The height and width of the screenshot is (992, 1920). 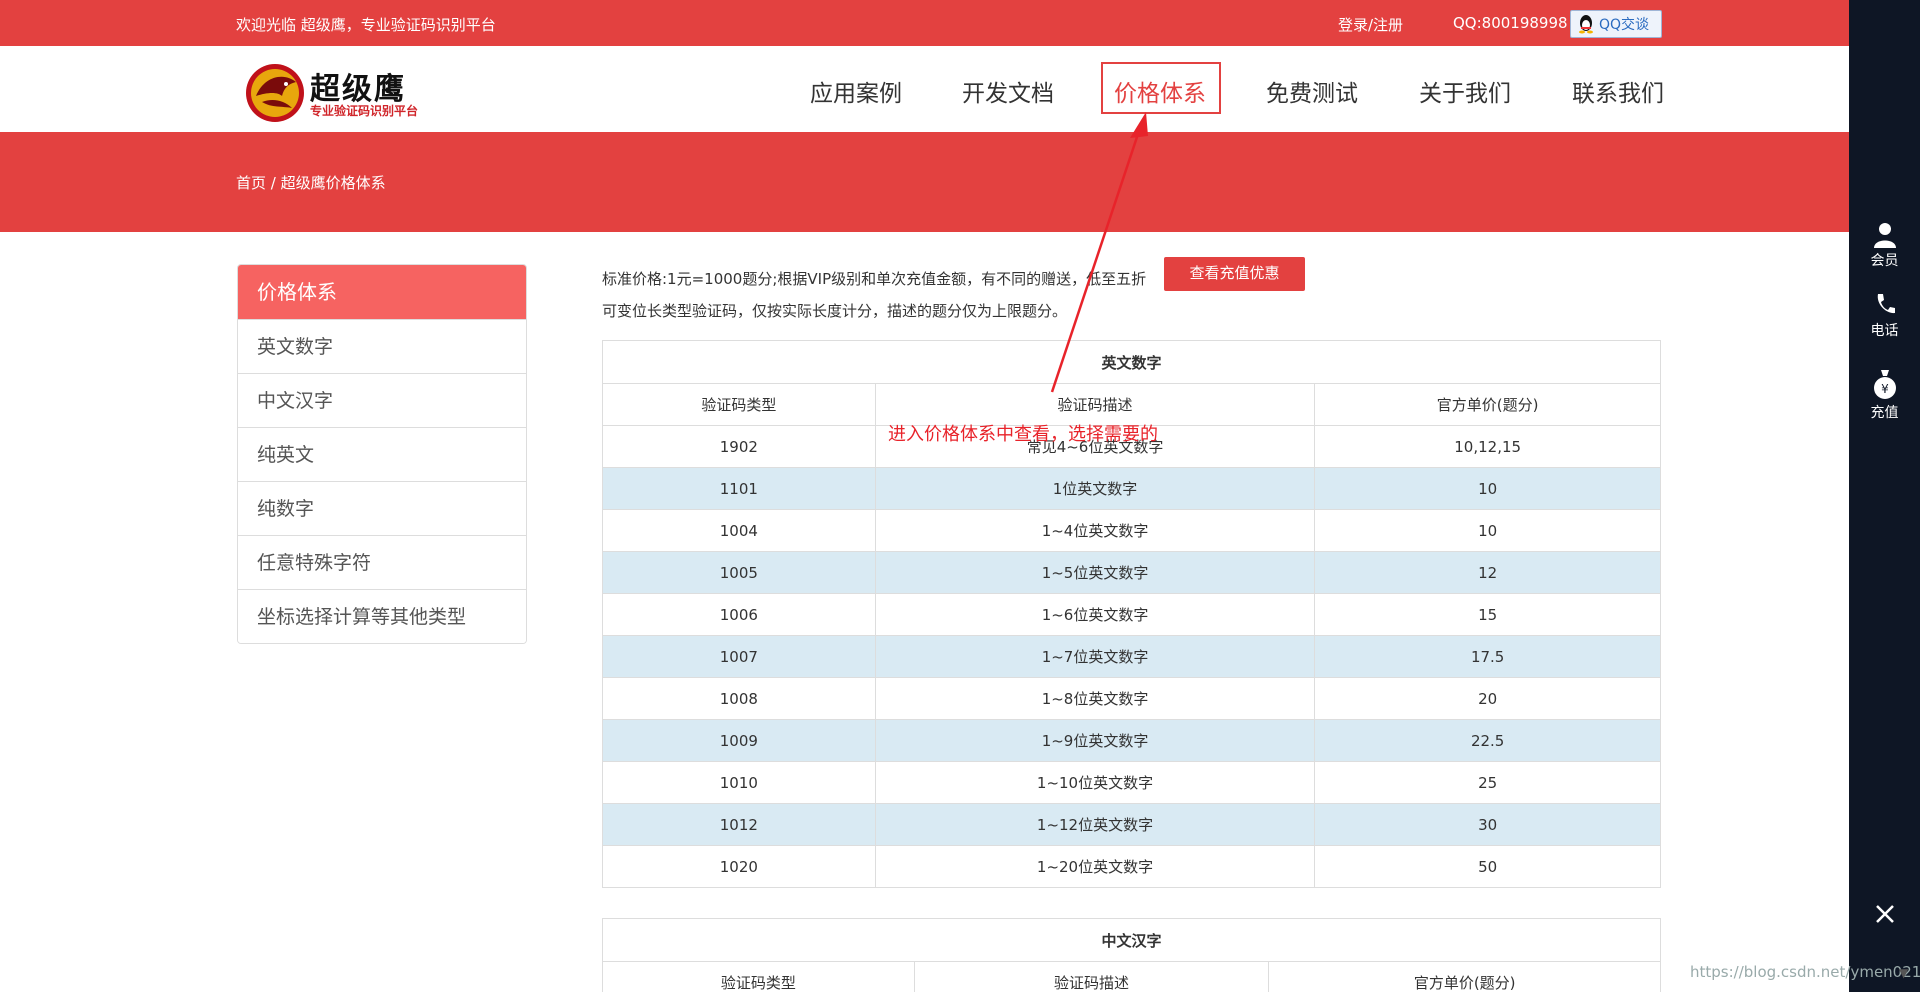 What do you see at coordinates (1095, 740) in the screenshot?
I see `cell-description: 1~9位英文数字` at bounding box center [1095, 740].